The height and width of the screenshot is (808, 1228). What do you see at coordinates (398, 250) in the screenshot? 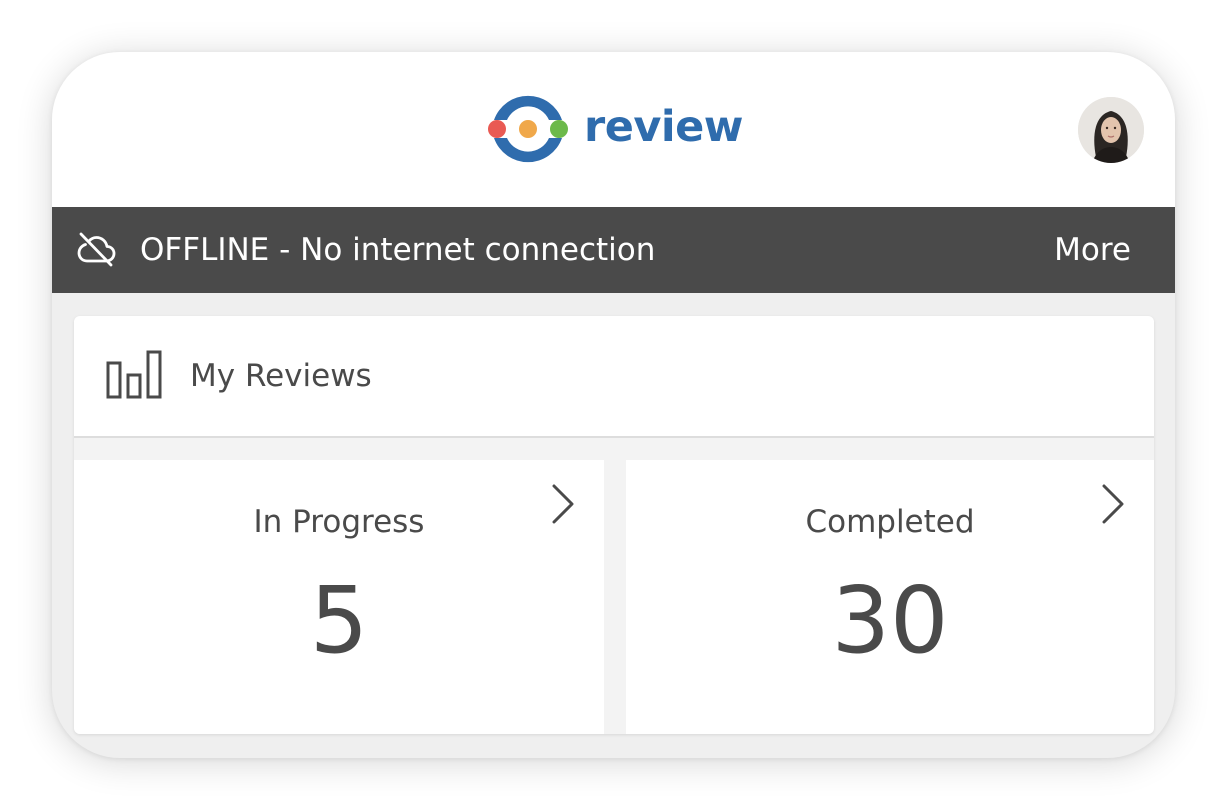
I see `offline-message: OFFLINE - No internet connection` at bounding box center [398, 250].